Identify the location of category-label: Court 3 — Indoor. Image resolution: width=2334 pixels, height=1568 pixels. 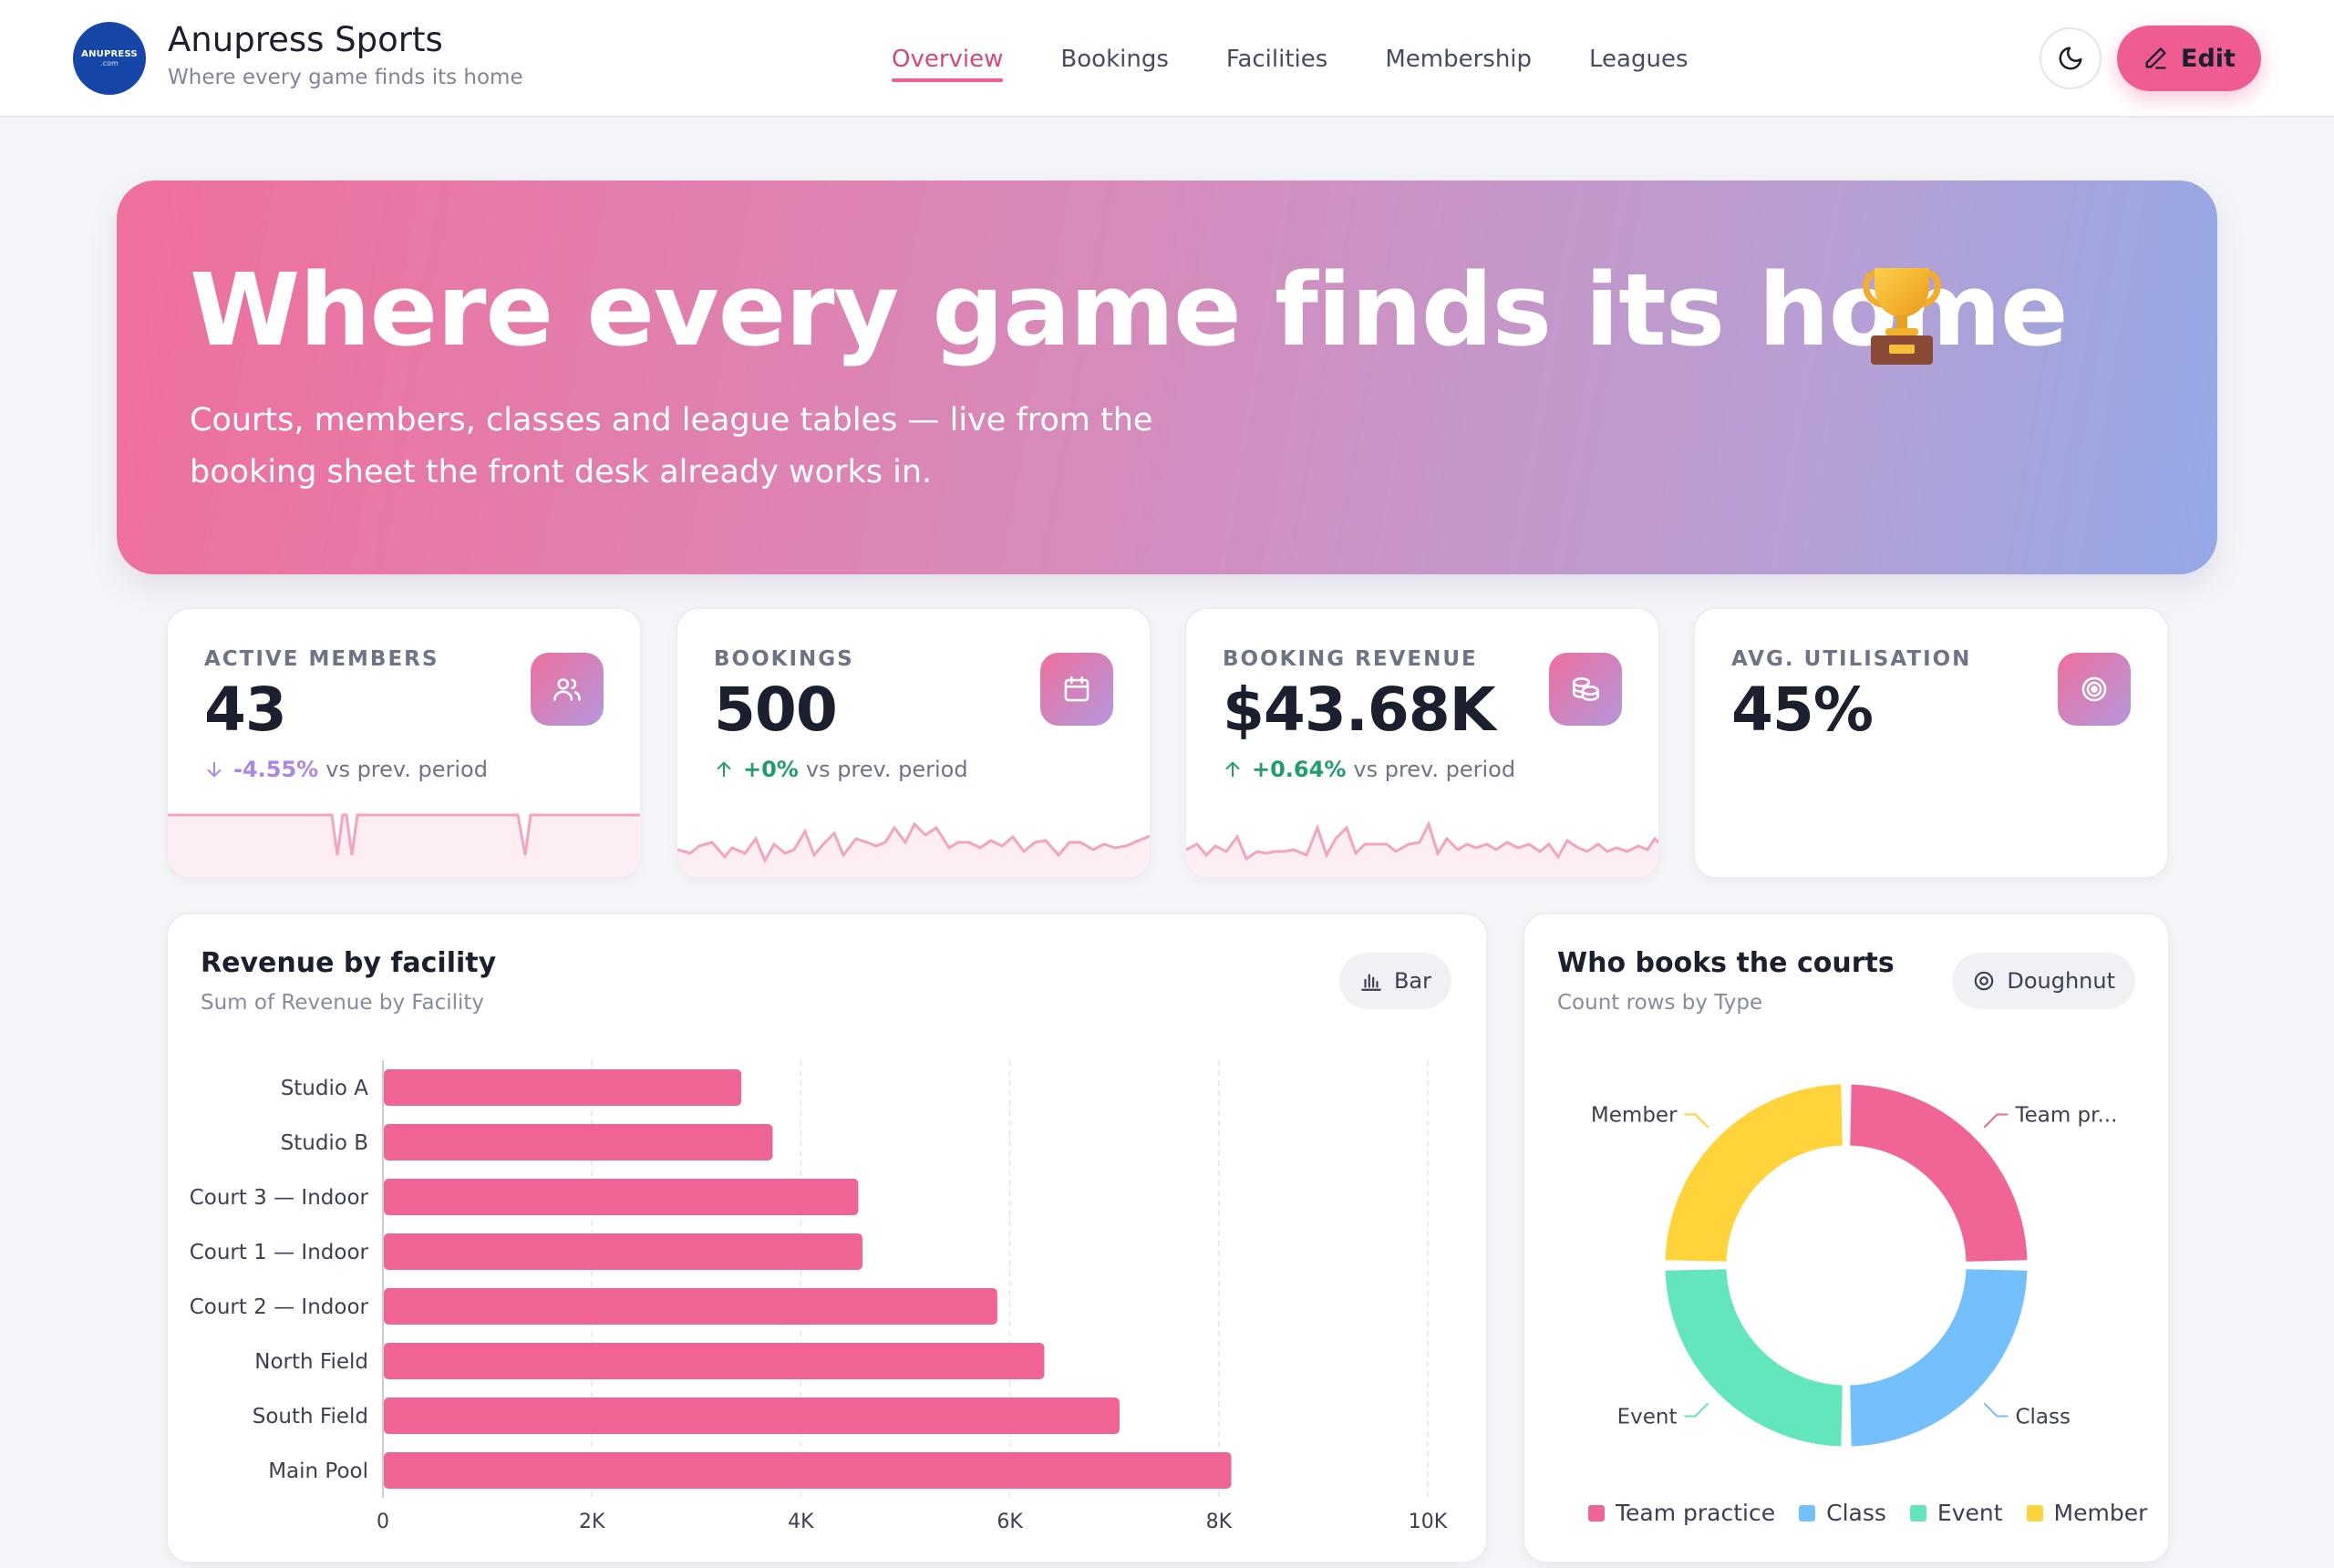
(279, 1198).